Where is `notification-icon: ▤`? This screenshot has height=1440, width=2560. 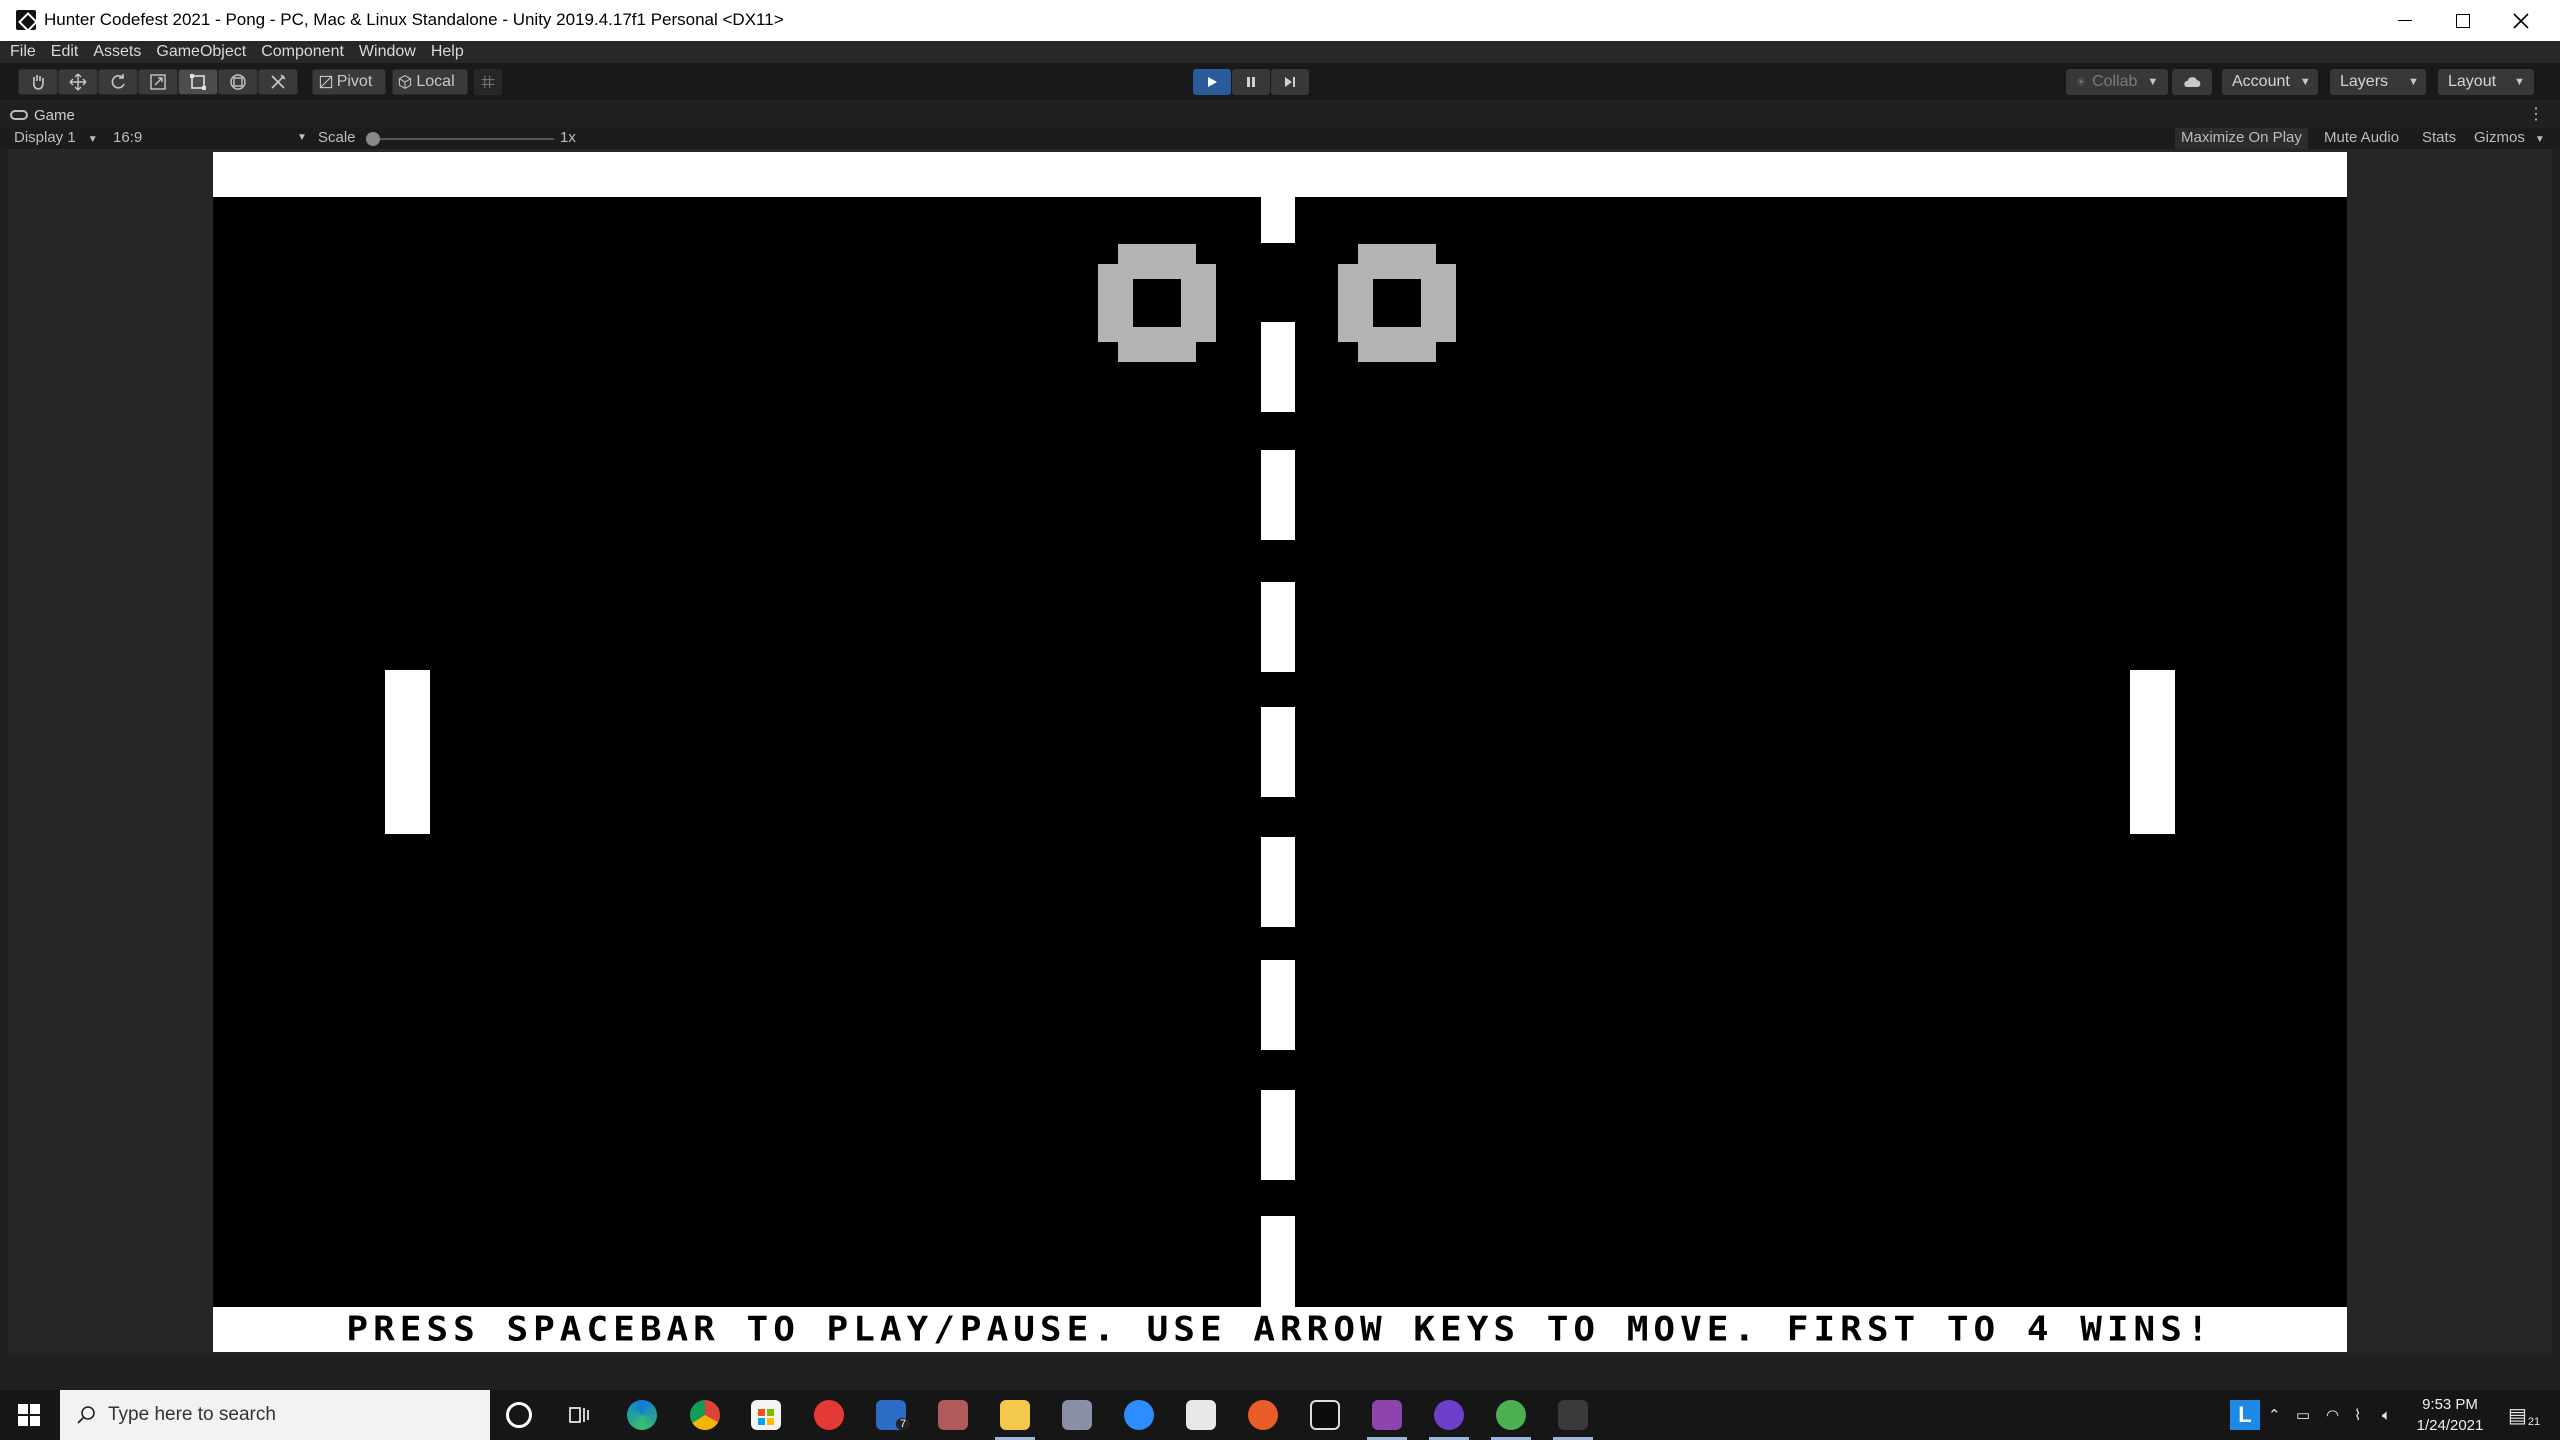
notification-icon: ▤ is located at coordinates (2517, 1415).